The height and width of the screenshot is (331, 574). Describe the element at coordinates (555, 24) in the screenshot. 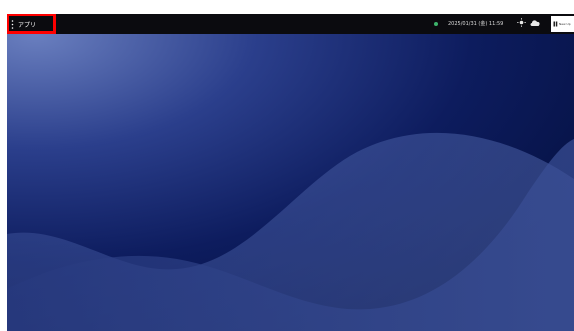

I see `pin-icon` at that location.